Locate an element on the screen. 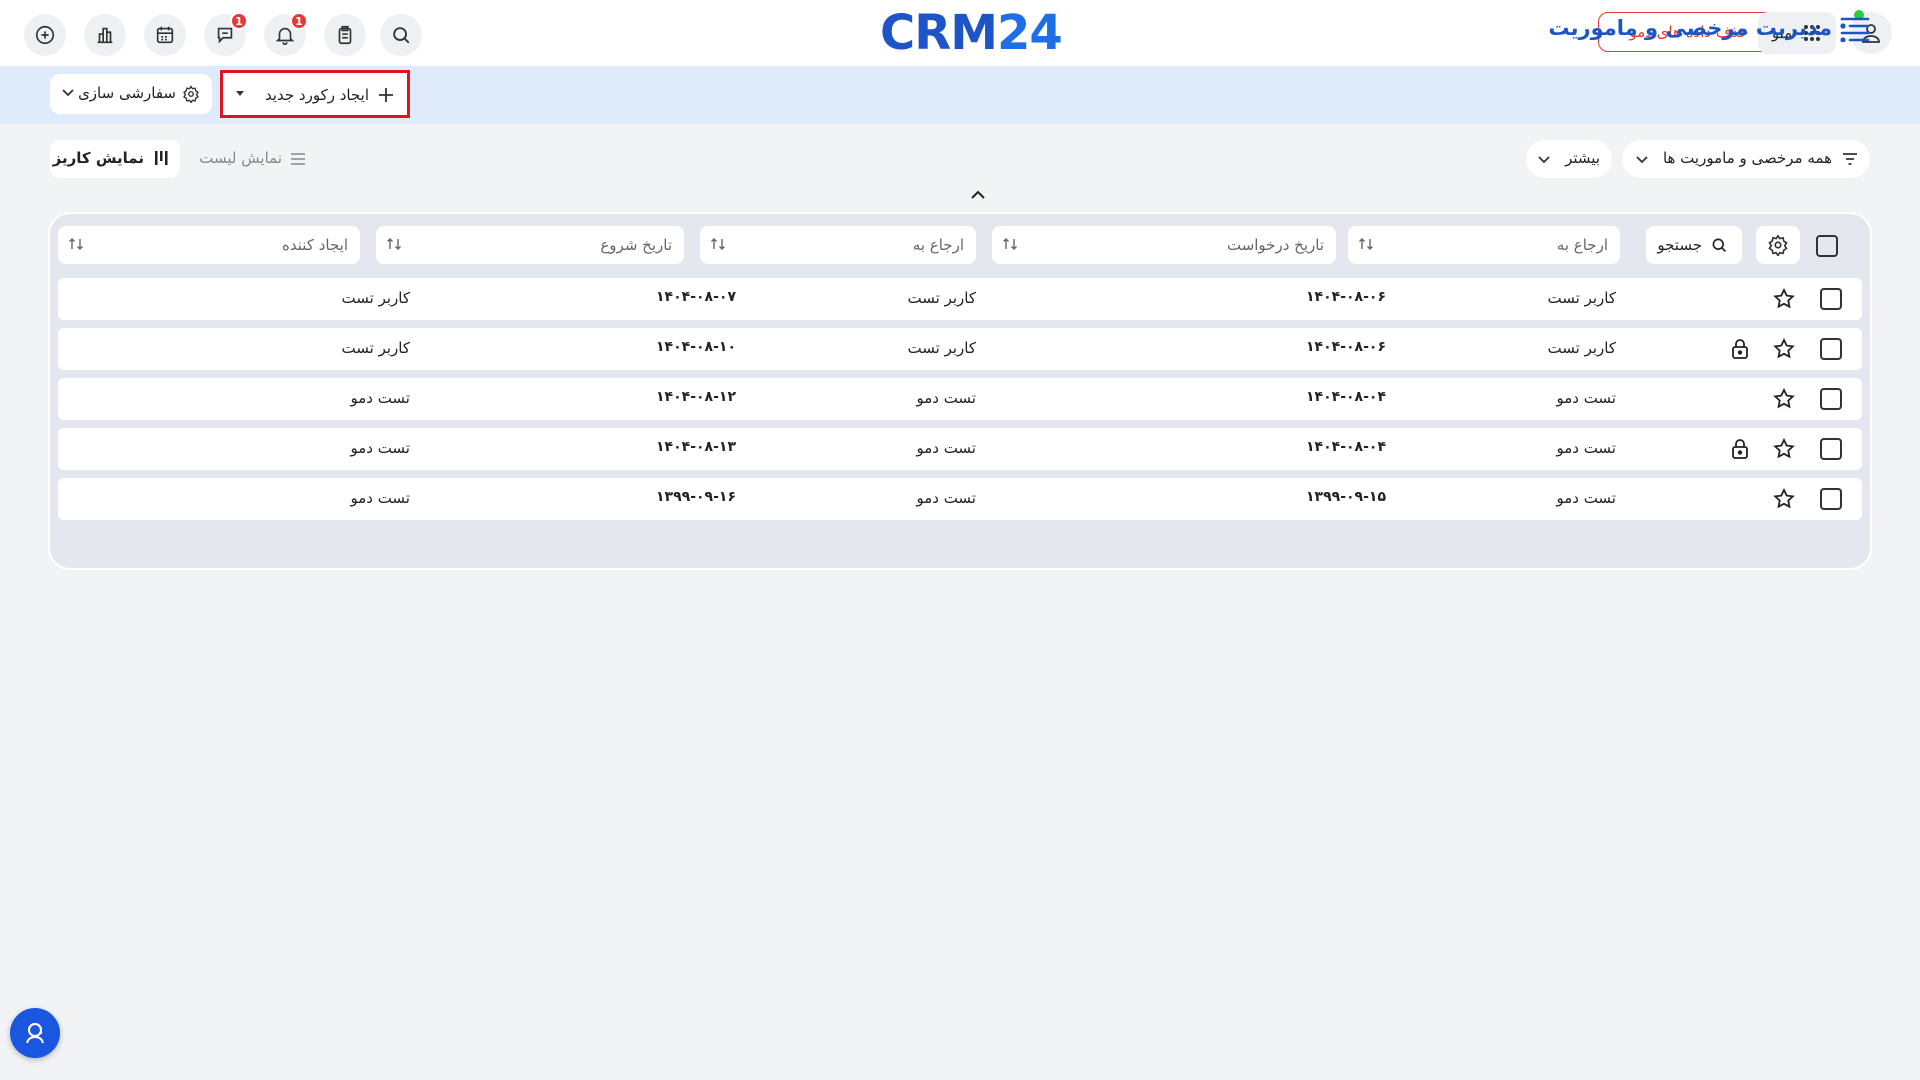  global-search-button is located at coordinates (401, 35).